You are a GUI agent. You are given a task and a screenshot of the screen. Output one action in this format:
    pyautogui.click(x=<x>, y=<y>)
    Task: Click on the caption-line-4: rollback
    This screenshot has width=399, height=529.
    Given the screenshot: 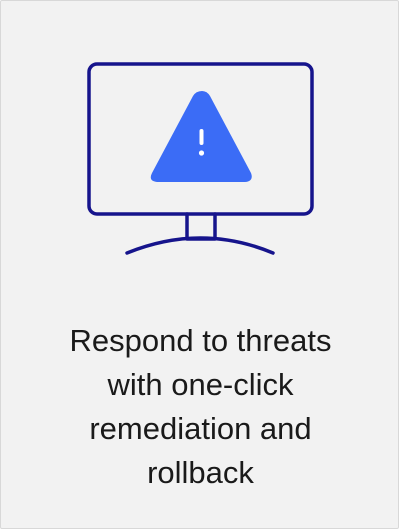 What is the action you would take?
    pyautogui.click(x=200, y=472)
    